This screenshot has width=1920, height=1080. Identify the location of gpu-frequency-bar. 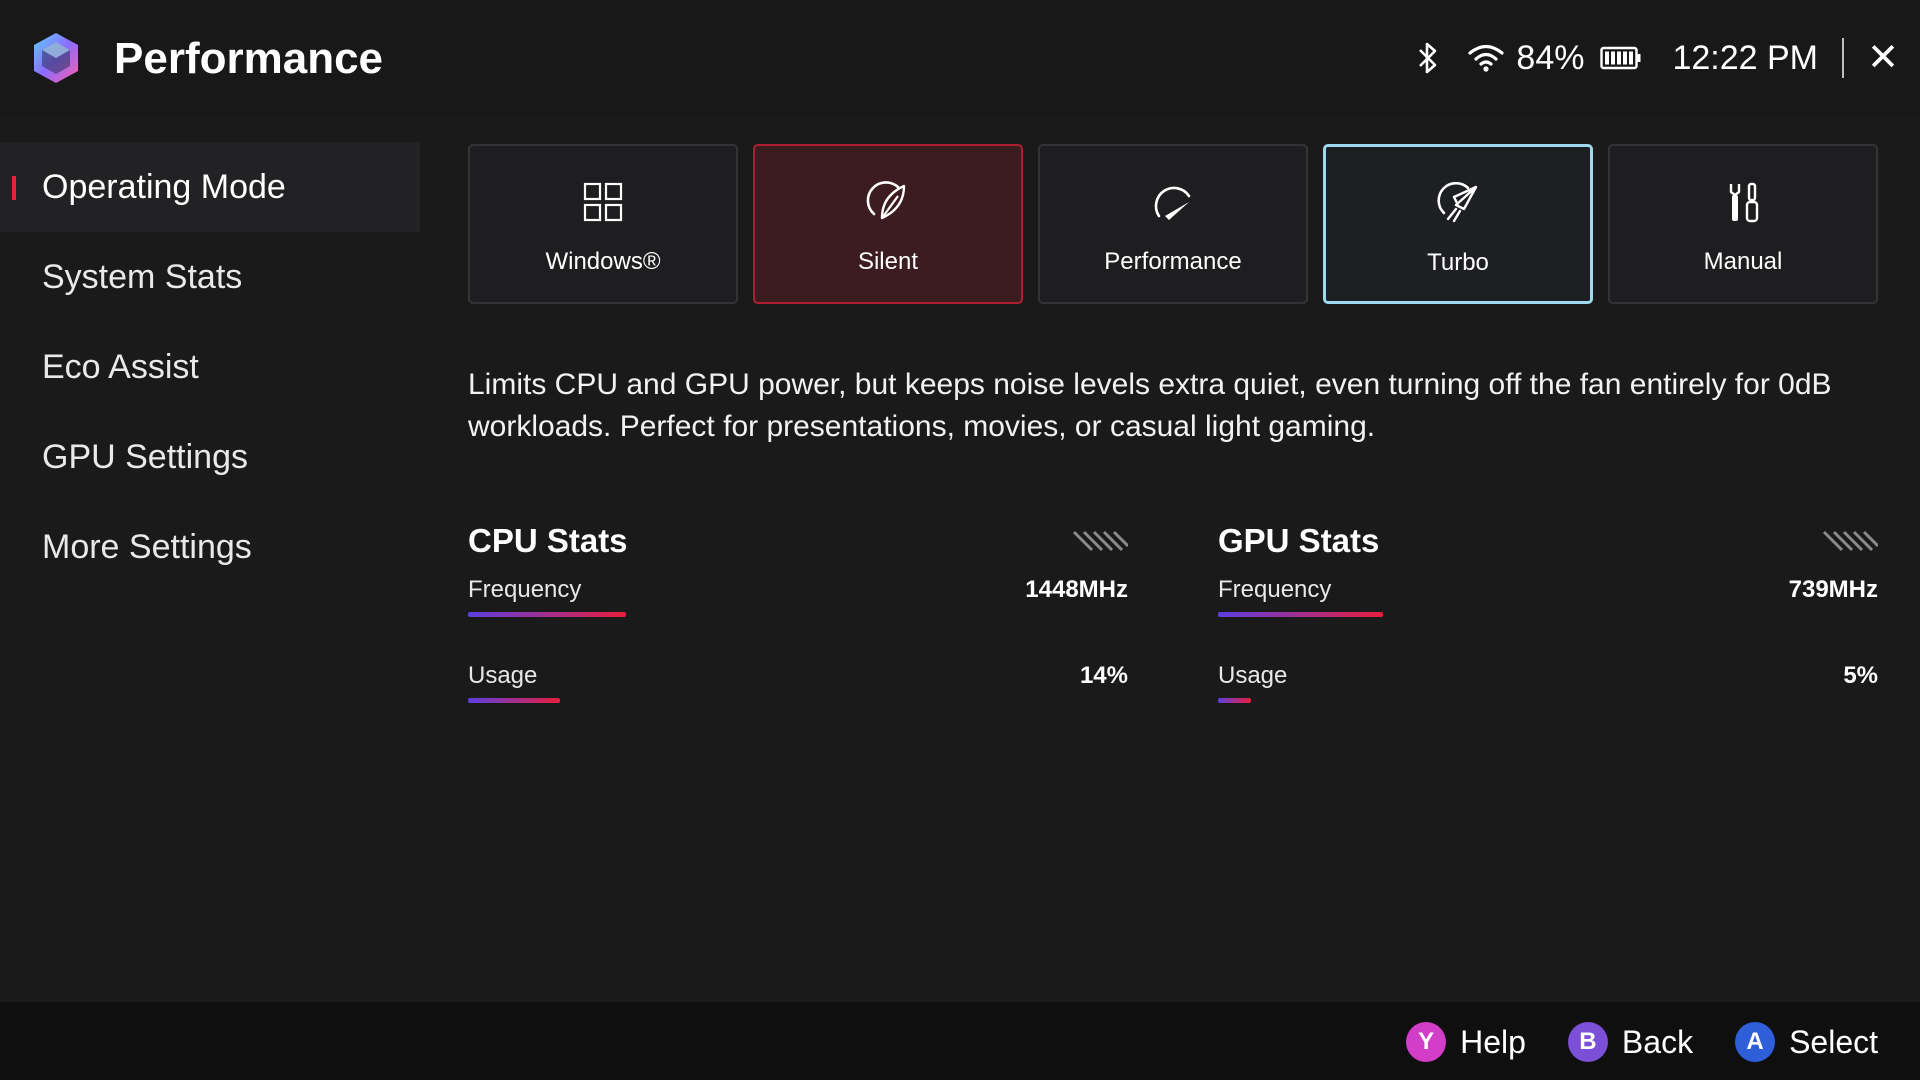
(1300, 614).